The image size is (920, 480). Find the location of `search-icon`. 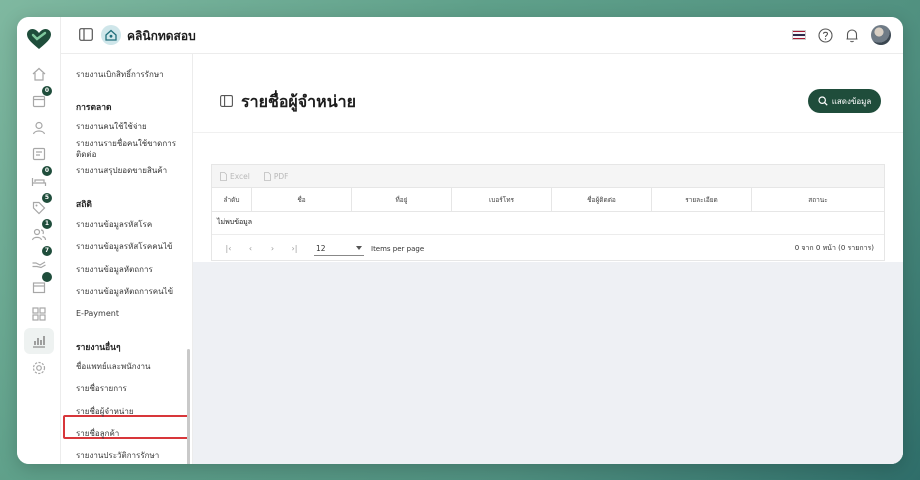

search-icon is located at coordinates (823, 101).